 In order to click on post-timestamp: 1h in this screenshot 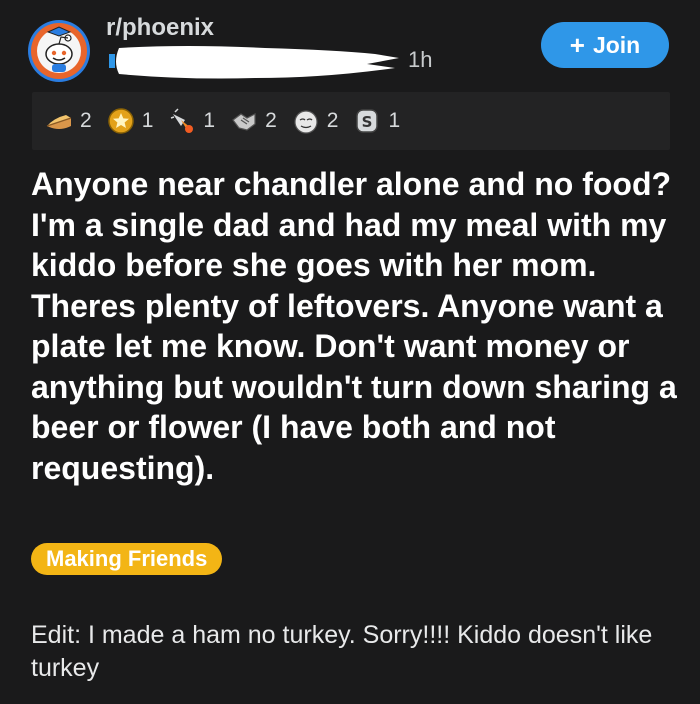, I will do `click(420, 59)`.